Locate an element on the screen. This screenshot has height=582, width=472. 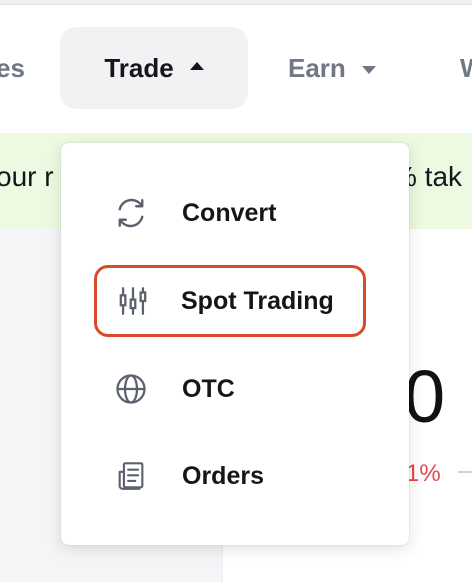
menu-item-convert: Convert is located at coordinates (230, 213).